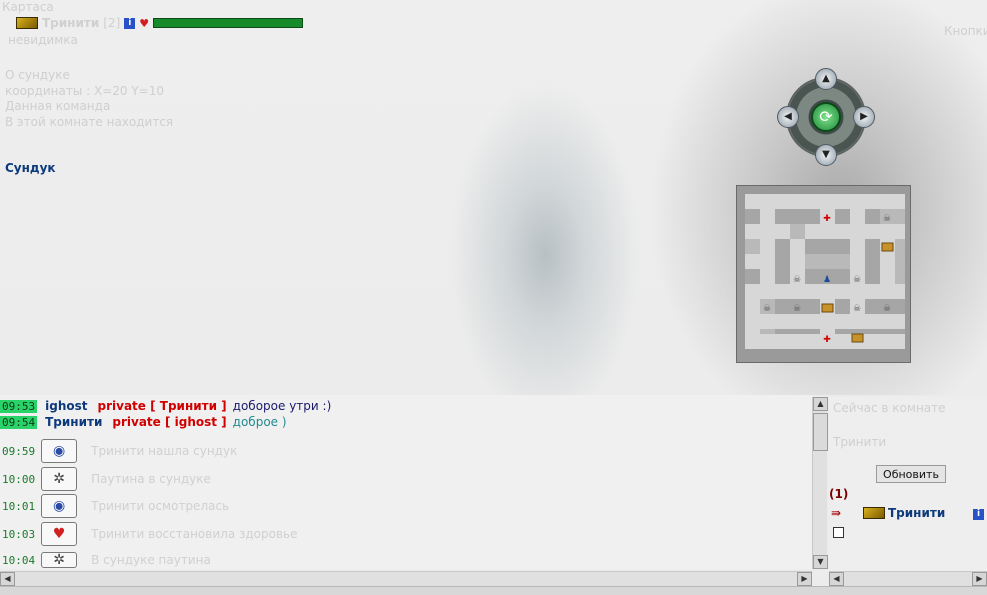  I want to click on location-title: Картаса, so click(28, 7).